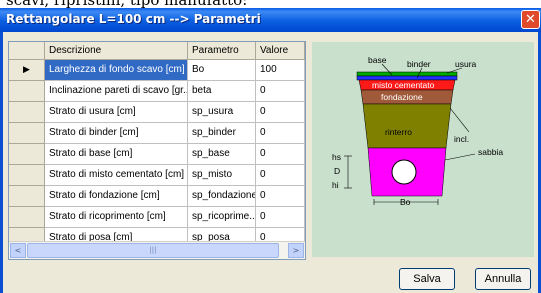 This screenshot has height=293, width=541. I want to click on cell-descrizione: Larghezza di fondo scavo [cm], so click(116, 70).